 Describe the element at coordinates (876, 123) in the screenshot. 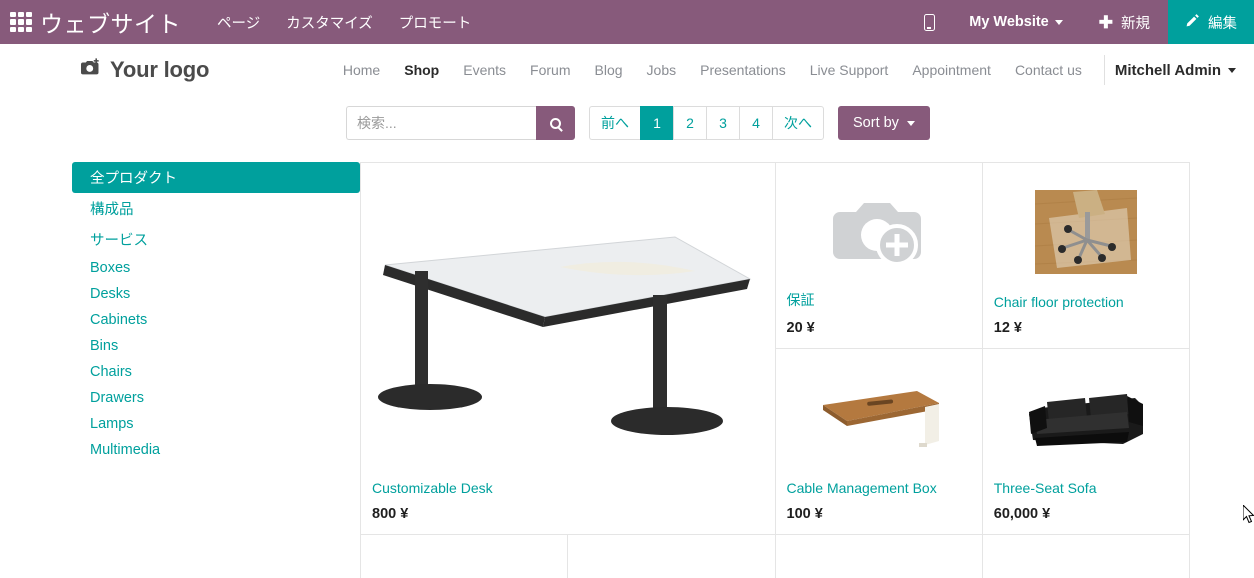

I see `sort-by-label: Sort by` at that location.